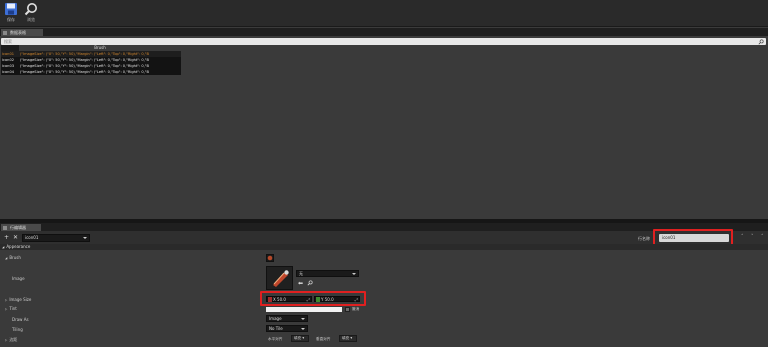 The width and height of the screenshot is (768, 347). I want to click on save-button: 保存, so click(11, 13).